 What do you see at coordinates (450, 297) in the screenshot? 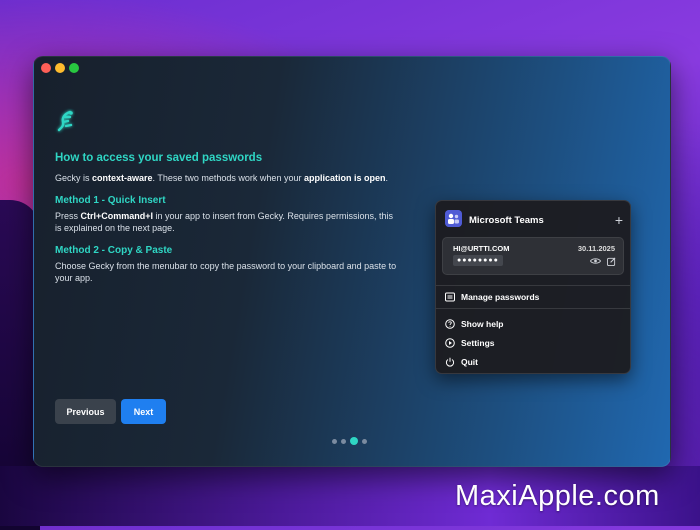
I see `list-icon` at bounding box center [450, 297].